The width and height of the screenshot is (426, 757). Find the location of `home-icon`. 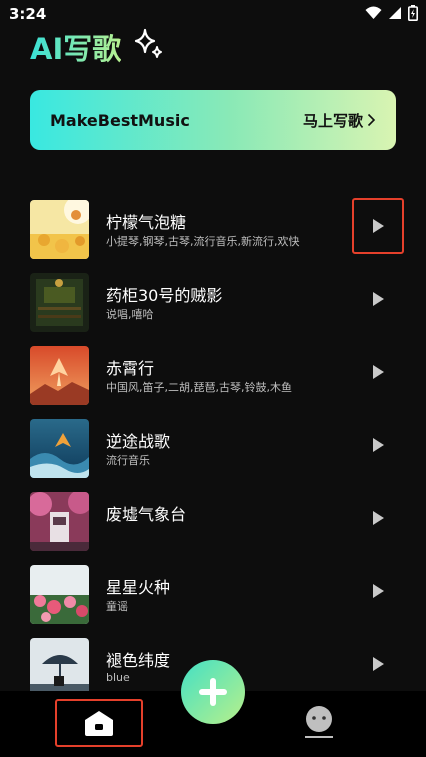

home-icon is located at coordinates (99, 723).